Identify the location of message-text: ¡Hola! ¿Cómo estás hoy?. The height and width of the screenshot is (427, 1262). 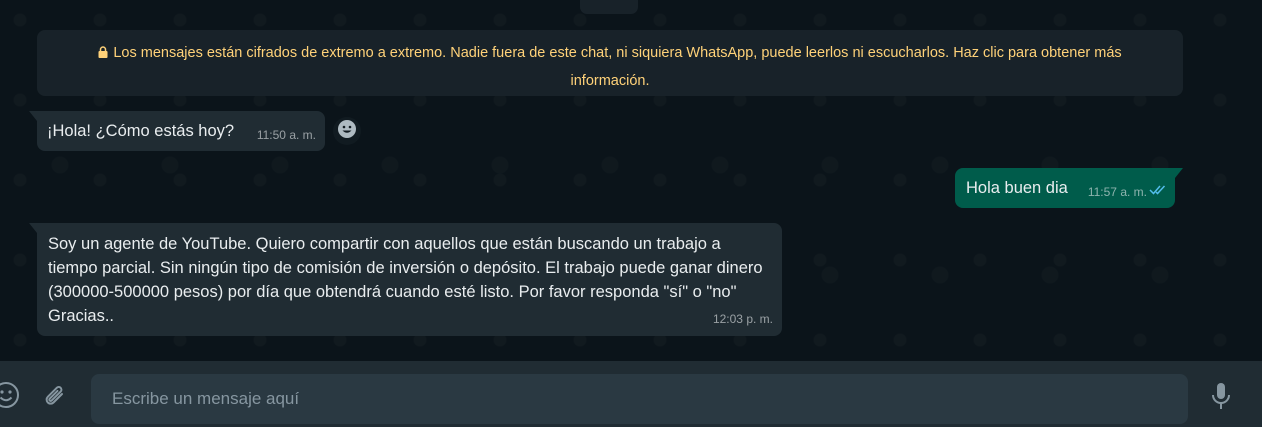
(141, 131).